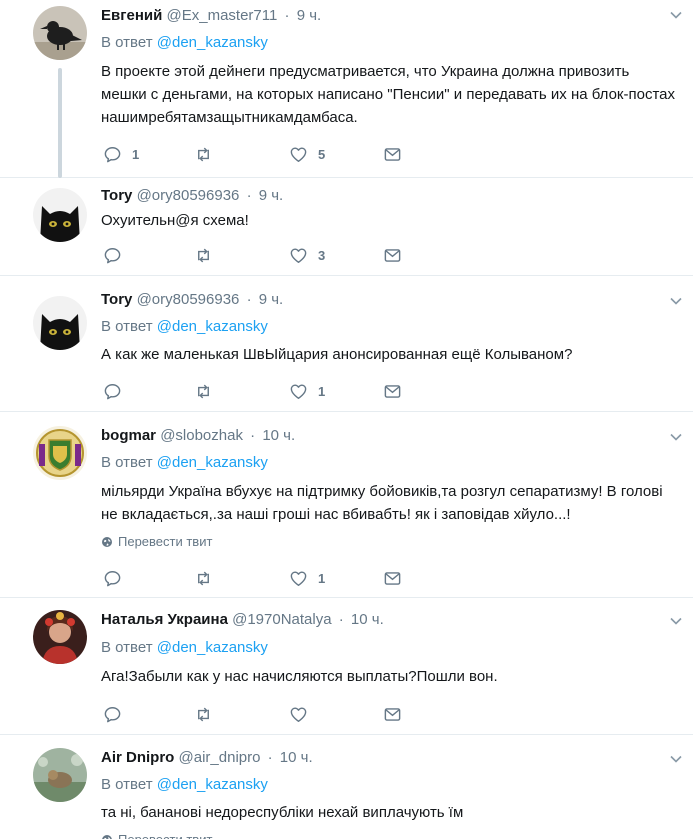  Describe the element at coordinates (131, 15) in the screenshot. I see `author-name: Евгений` at that location.